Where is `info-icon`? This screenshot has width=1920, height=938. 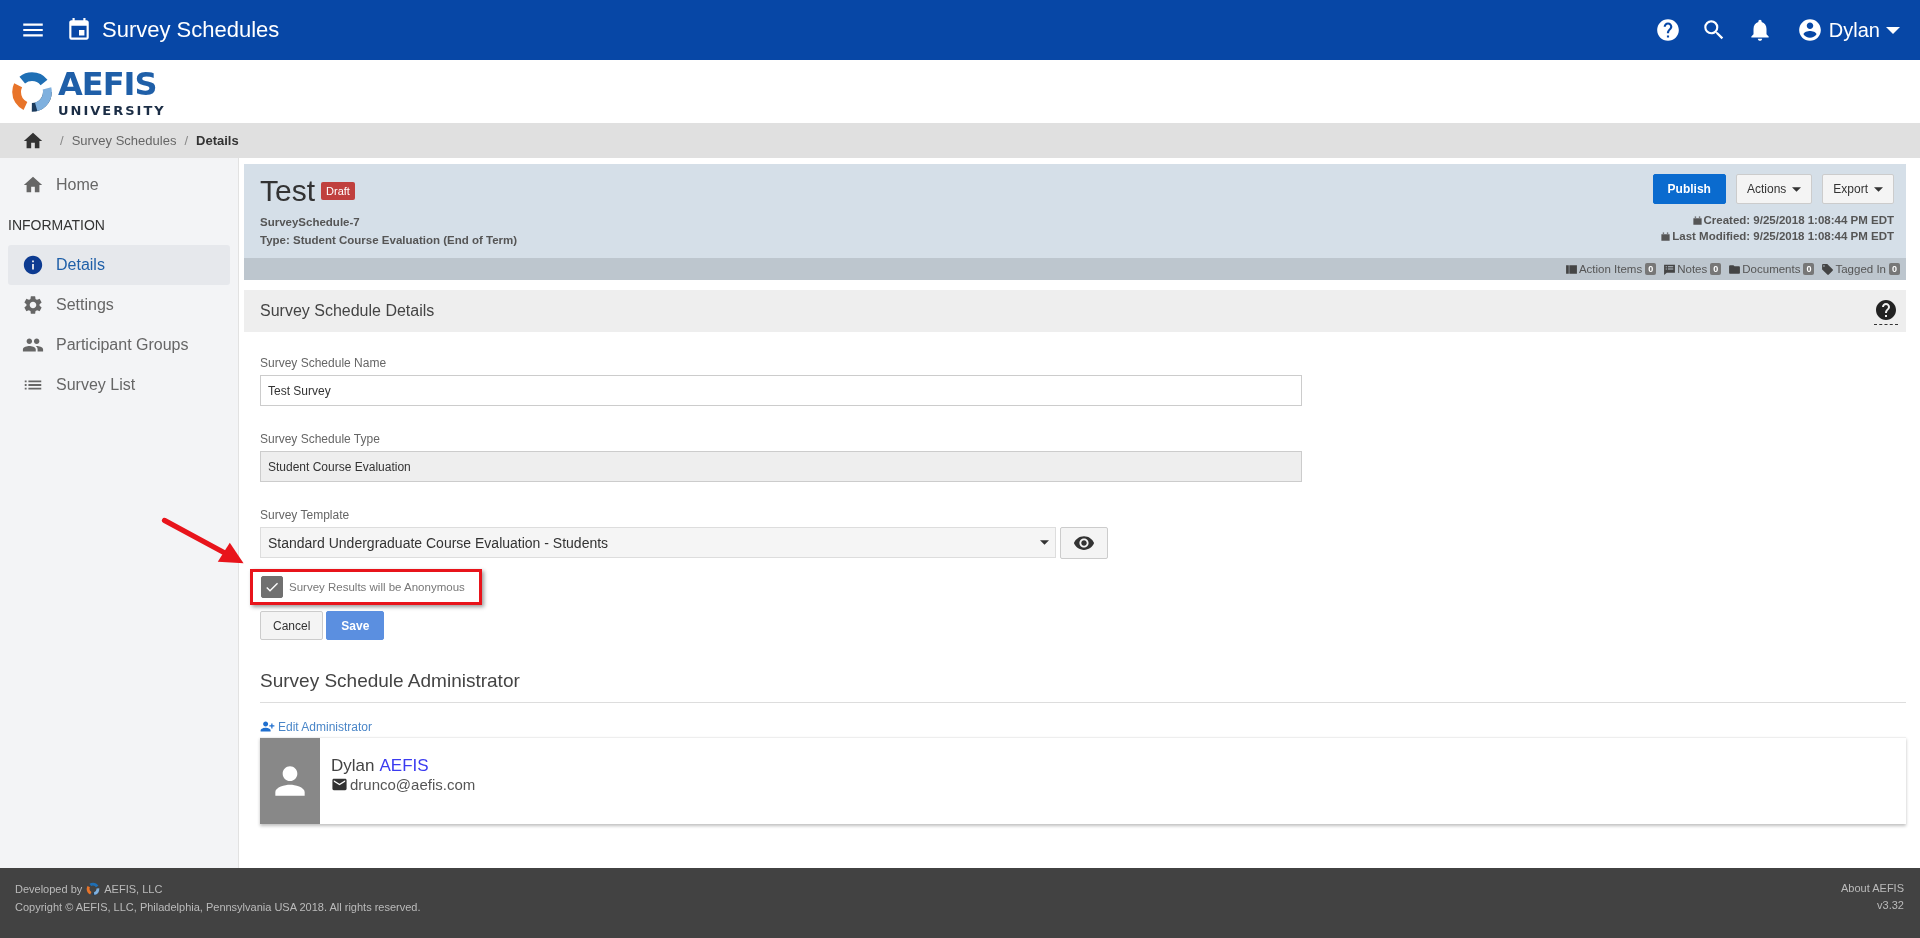
info-icon is located at coordinates (33, 265).